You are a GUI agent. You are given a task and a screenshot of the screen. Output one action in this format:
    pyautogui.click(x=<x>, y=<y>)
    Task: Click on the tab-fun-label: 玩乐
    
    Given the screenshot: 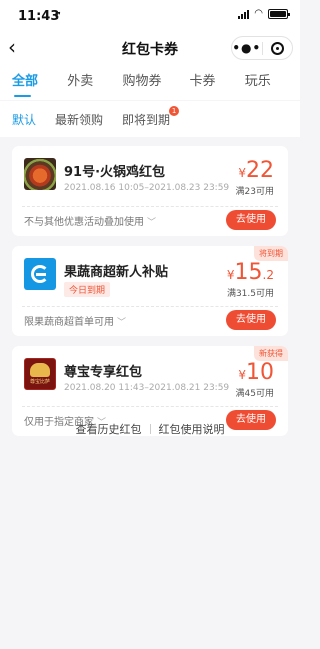 What is the action you would take?
    pyautogui.click(x=257, y=81)
    